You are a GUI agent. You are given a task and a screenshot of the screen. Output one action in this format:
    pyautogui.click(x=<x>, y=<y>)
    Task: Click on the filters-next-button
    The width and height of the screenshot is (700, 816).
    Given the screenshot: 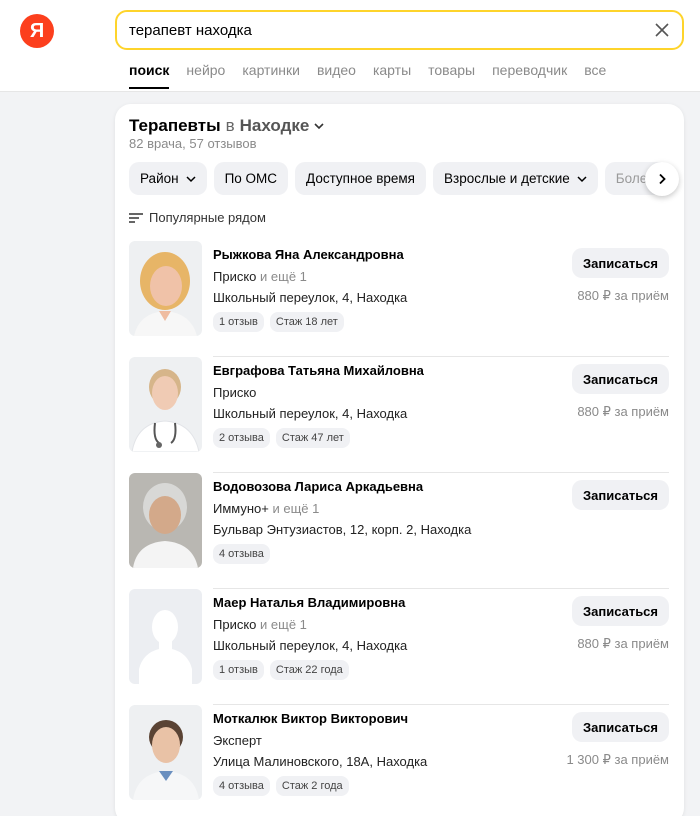 What is the action you would take?
    pyautogui.click(x=662, y=179)
    